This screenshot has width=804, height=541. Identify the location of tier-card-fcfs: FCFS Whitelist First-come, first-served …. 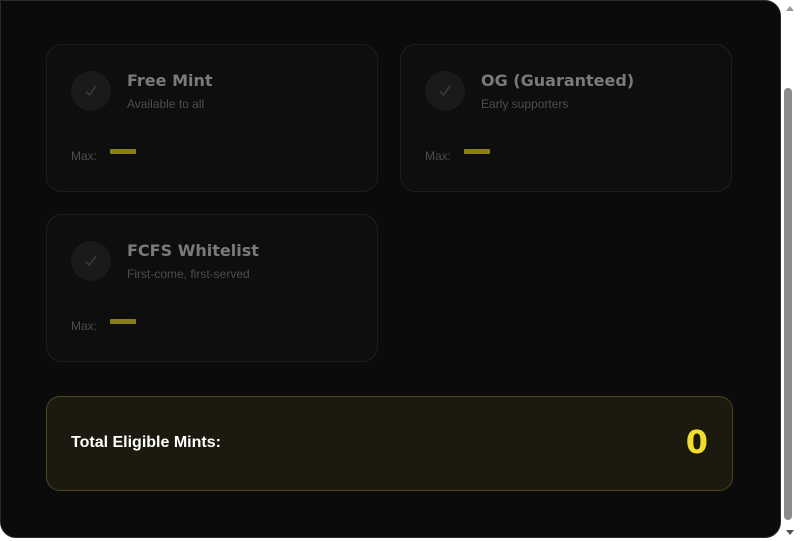
(212, 288).